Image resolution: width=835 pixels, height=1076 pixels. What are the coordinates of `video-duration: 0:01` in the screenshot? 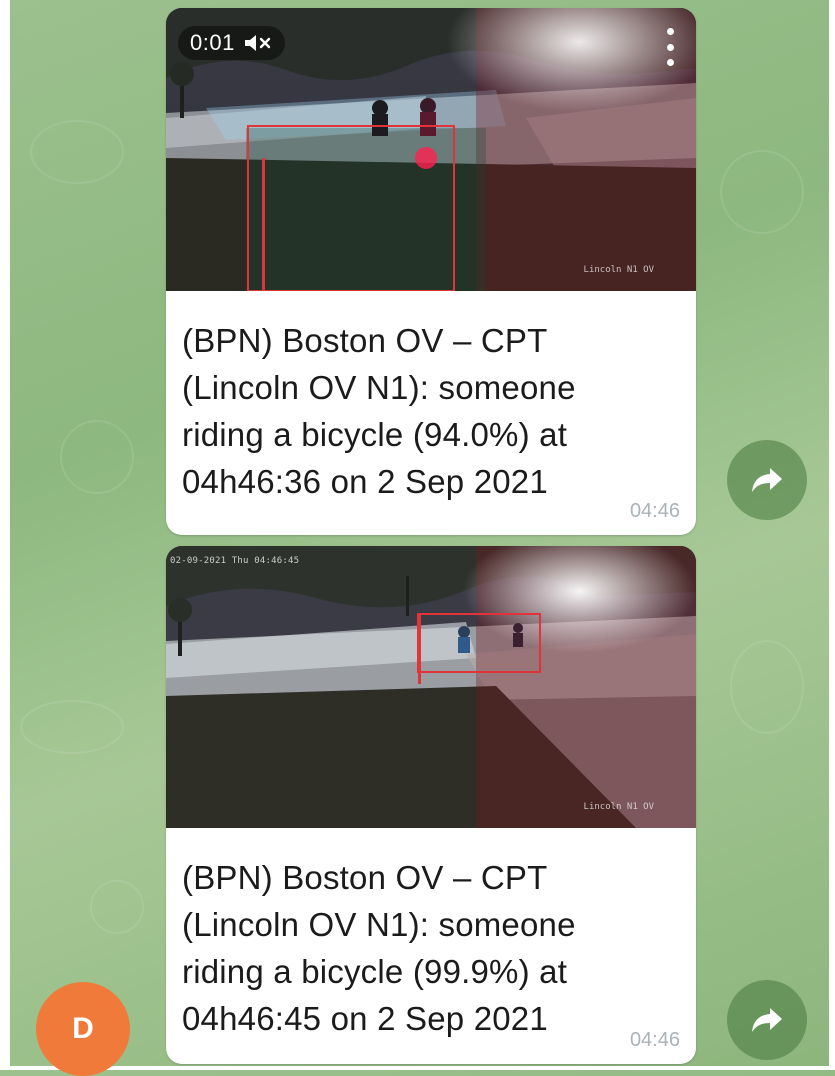 It's located at (212, 42).